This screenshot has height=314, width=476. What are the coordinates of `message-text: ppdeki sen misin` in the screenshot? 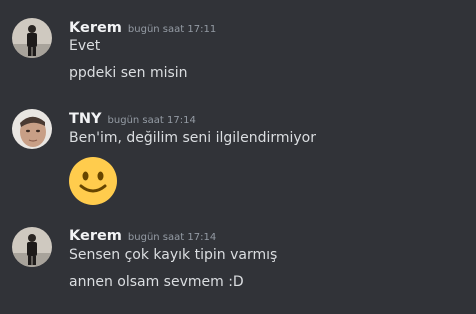 It's located at (128, 73).